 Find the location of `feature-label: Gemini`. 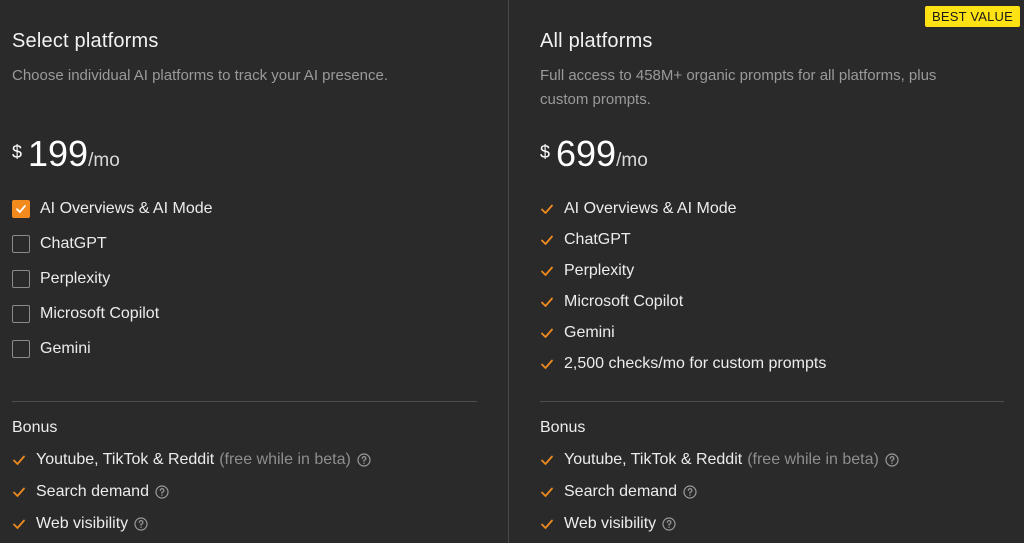

feature-label: Gemini is located at coordinates (589, 332).